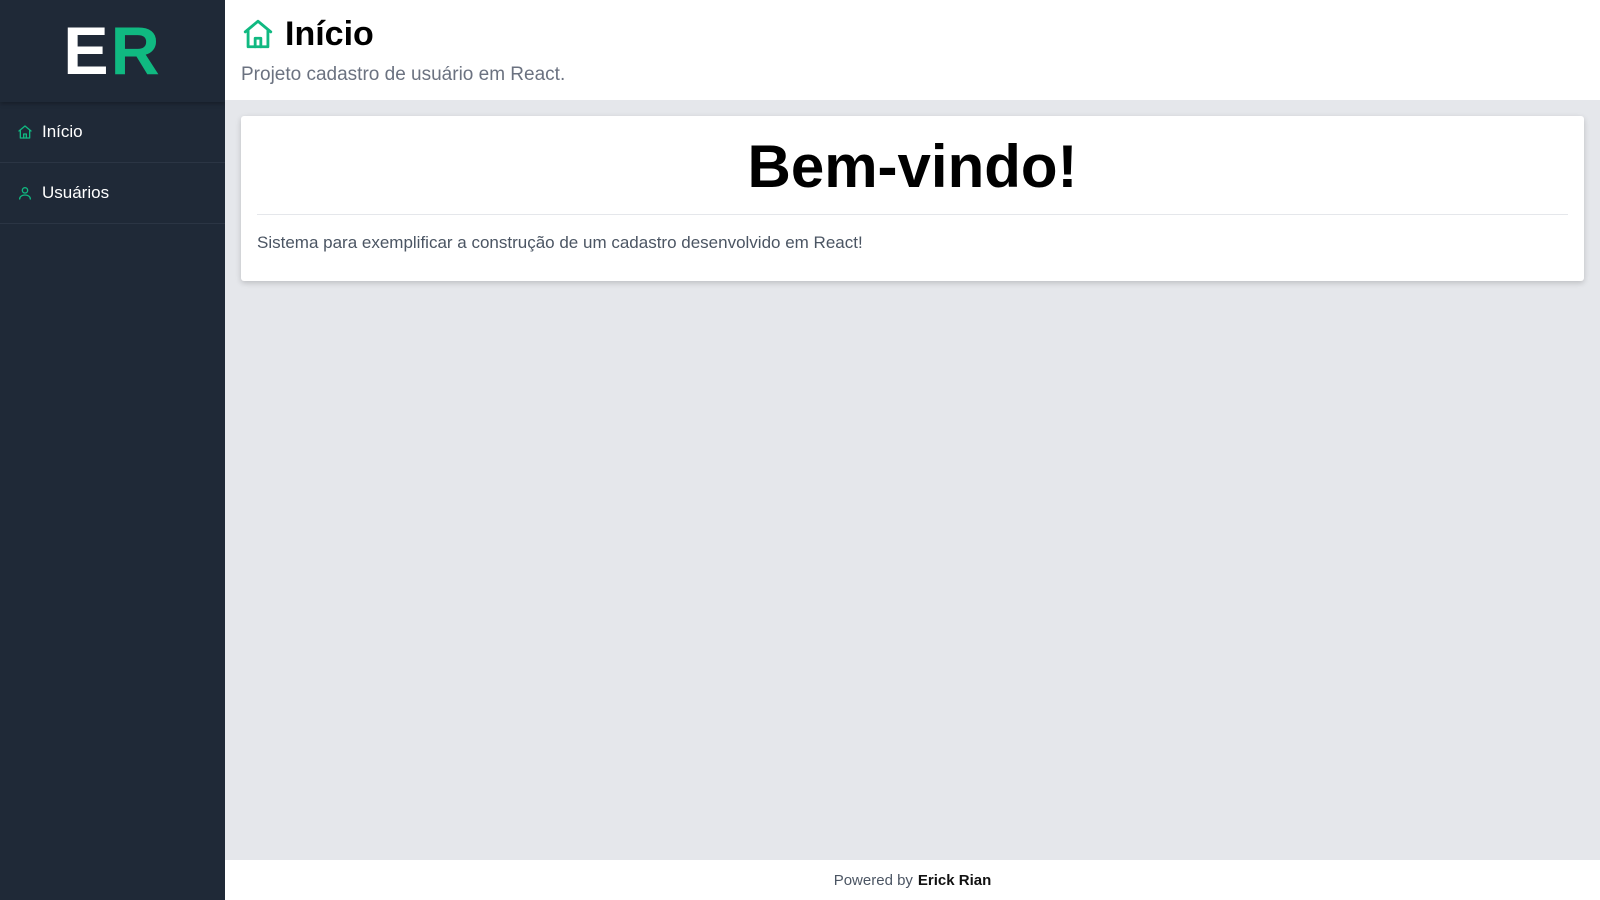 The height and width of the screenshot is (900, 1600). Describe the element at coordinates (112, 132) in the screenshot. I see `sidebar-item-inicio: Início` at that location.